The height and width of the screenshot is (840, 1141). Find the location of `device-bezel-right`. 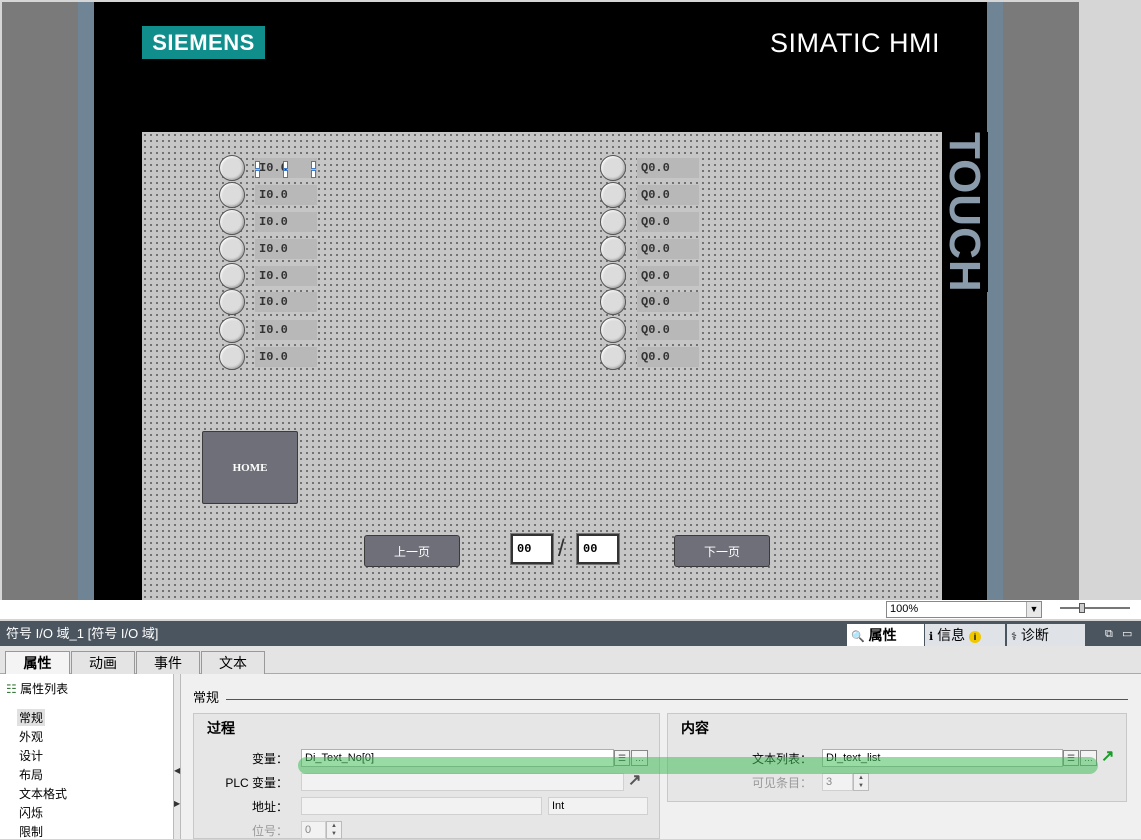

device-bezel-right is located at coordinates (995, 301).